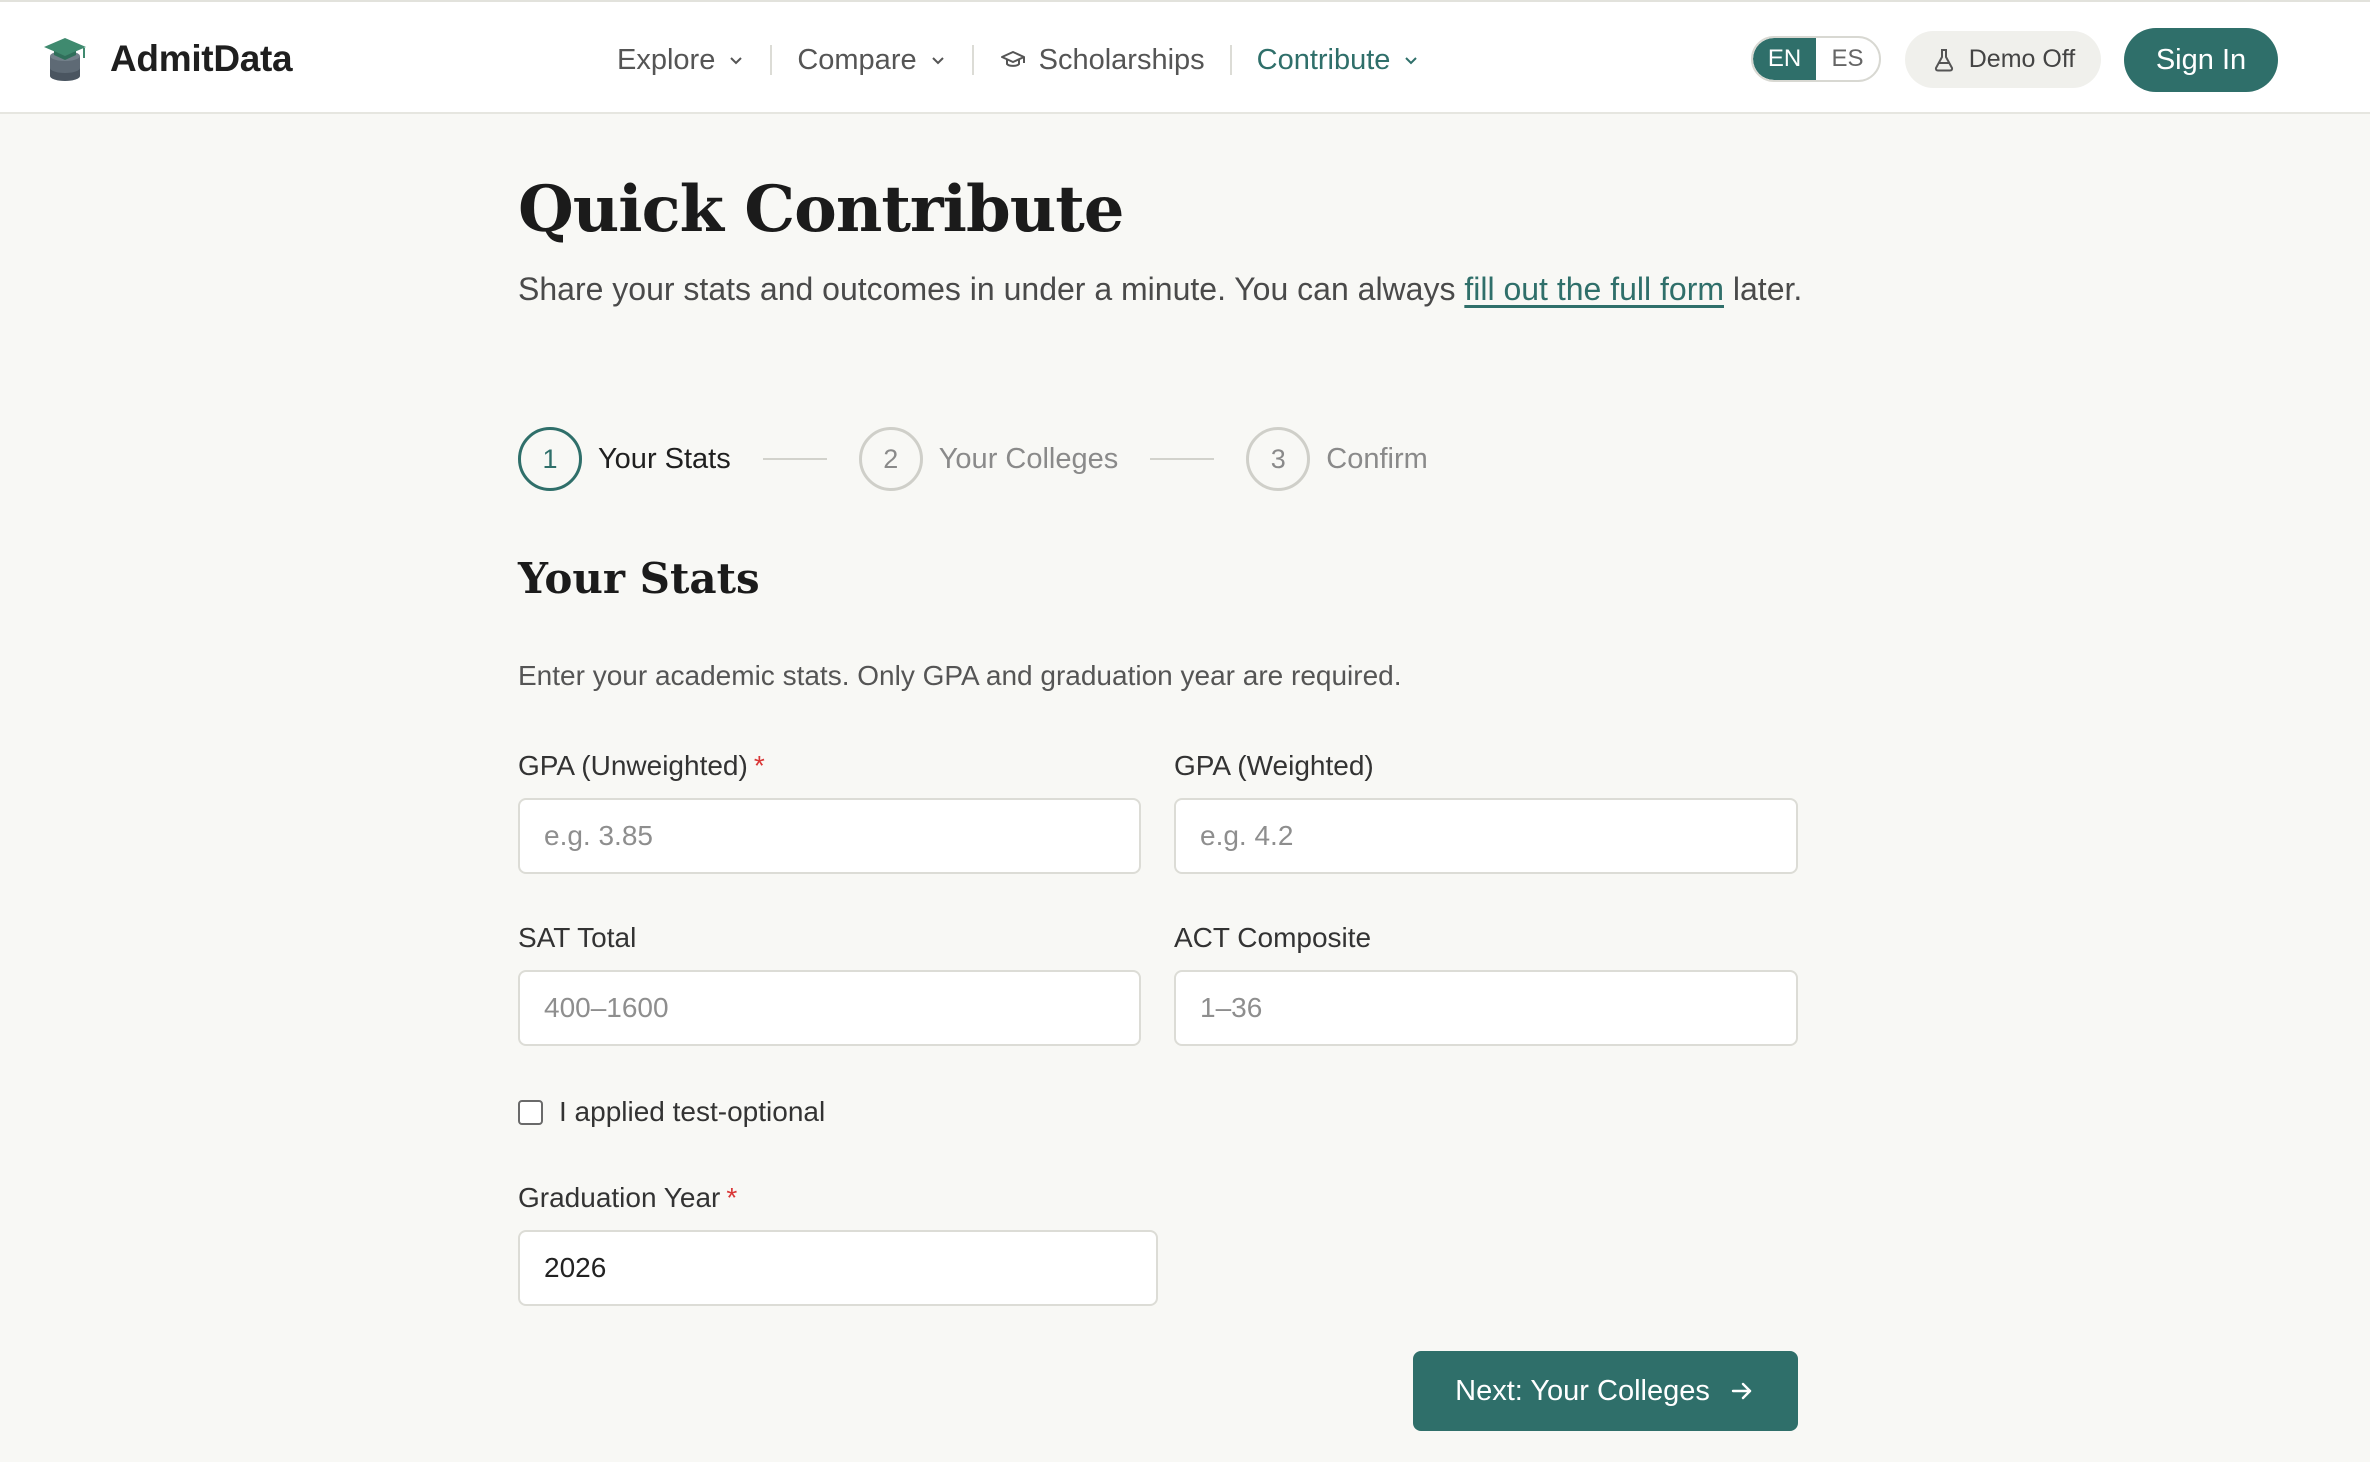  Describe the element at coordinates (65, 59) in the screenshot. I see `graduation-cap-database-icon` at that location.